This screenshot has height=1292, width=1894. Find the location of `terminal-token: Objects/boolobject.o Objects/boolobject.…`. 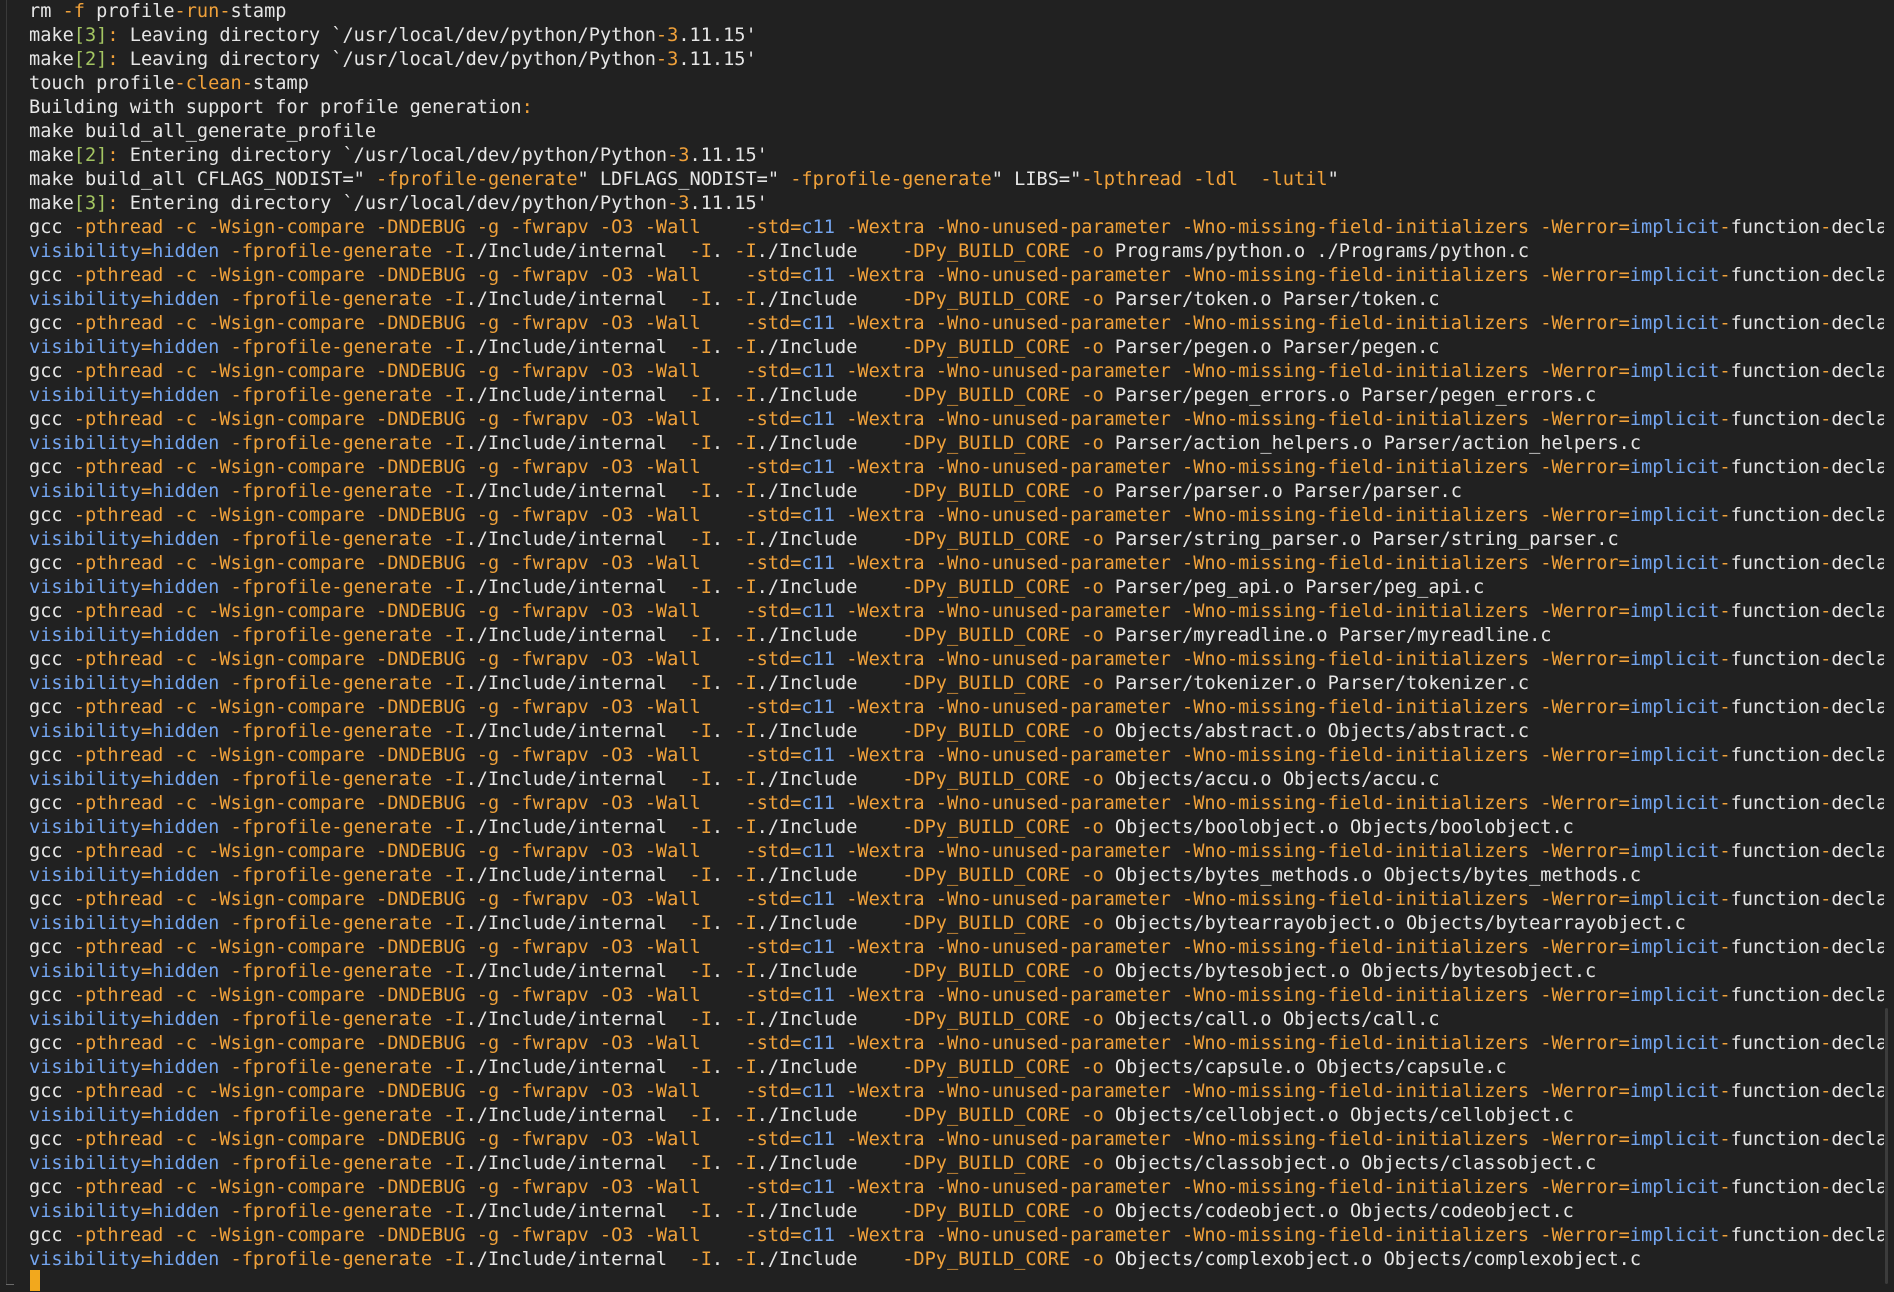

terminal-token: Objects/boolobject.o Objects/boolobject.… is located at coordinates (1338, 827).